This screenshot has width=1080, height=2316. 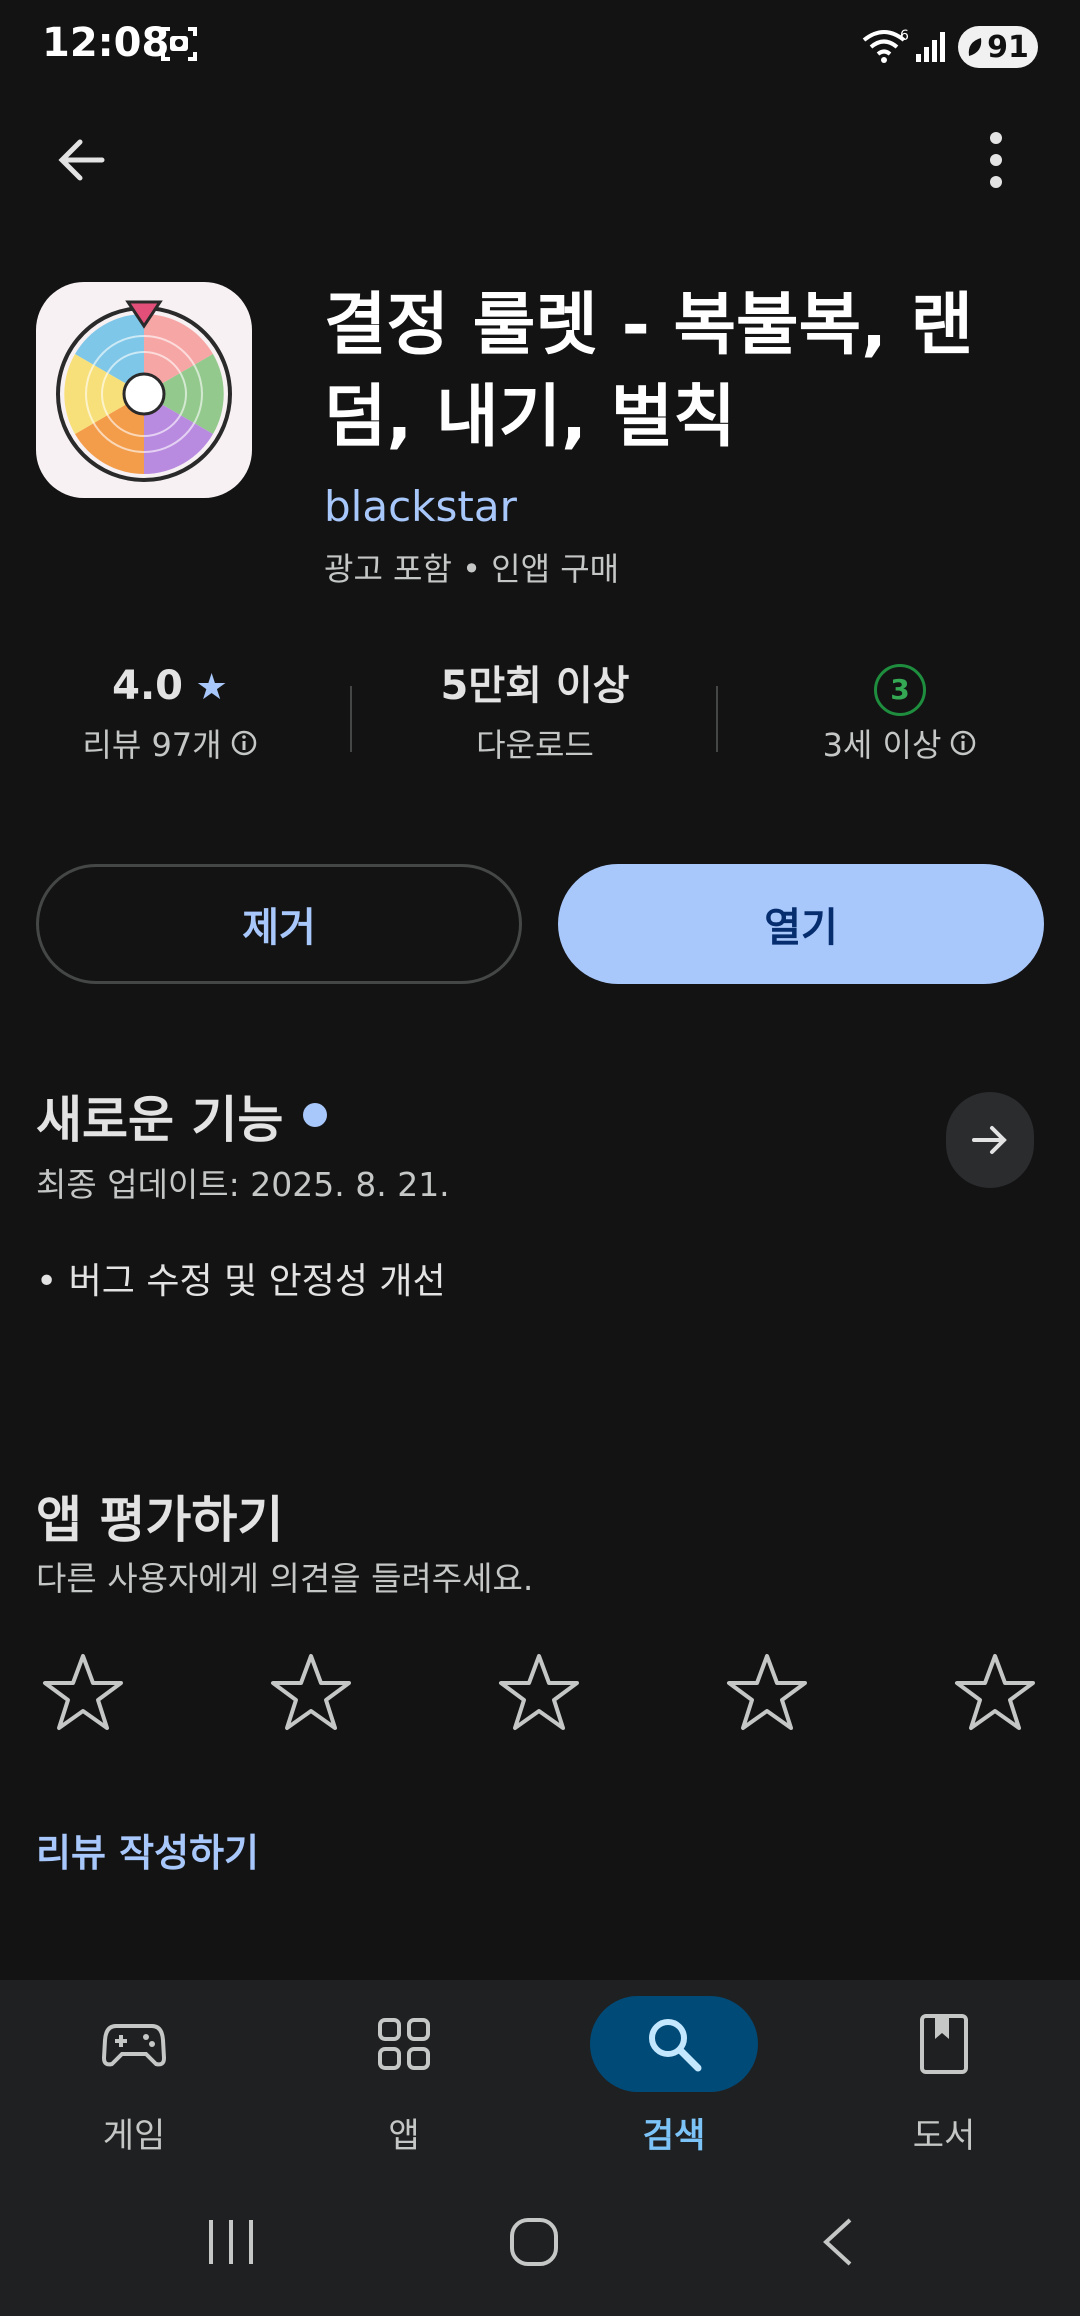 I want to click on uninstall-button: 제거, so click(x=279, y=924).